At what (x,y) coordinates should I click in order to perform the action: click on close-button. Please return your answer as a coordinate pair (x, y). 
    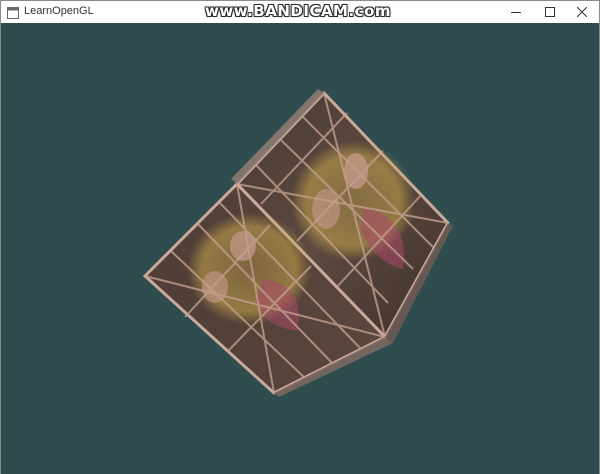
    Looking at the image, I should click on (582, 12).